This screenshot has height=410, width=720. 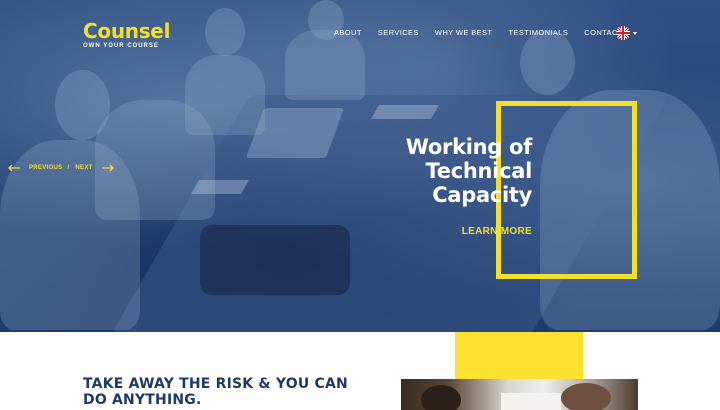 What do you see at coordinates (635, 33) in the screenshot?
I see `chevron-down-icon` at bounding box center [635, 33].